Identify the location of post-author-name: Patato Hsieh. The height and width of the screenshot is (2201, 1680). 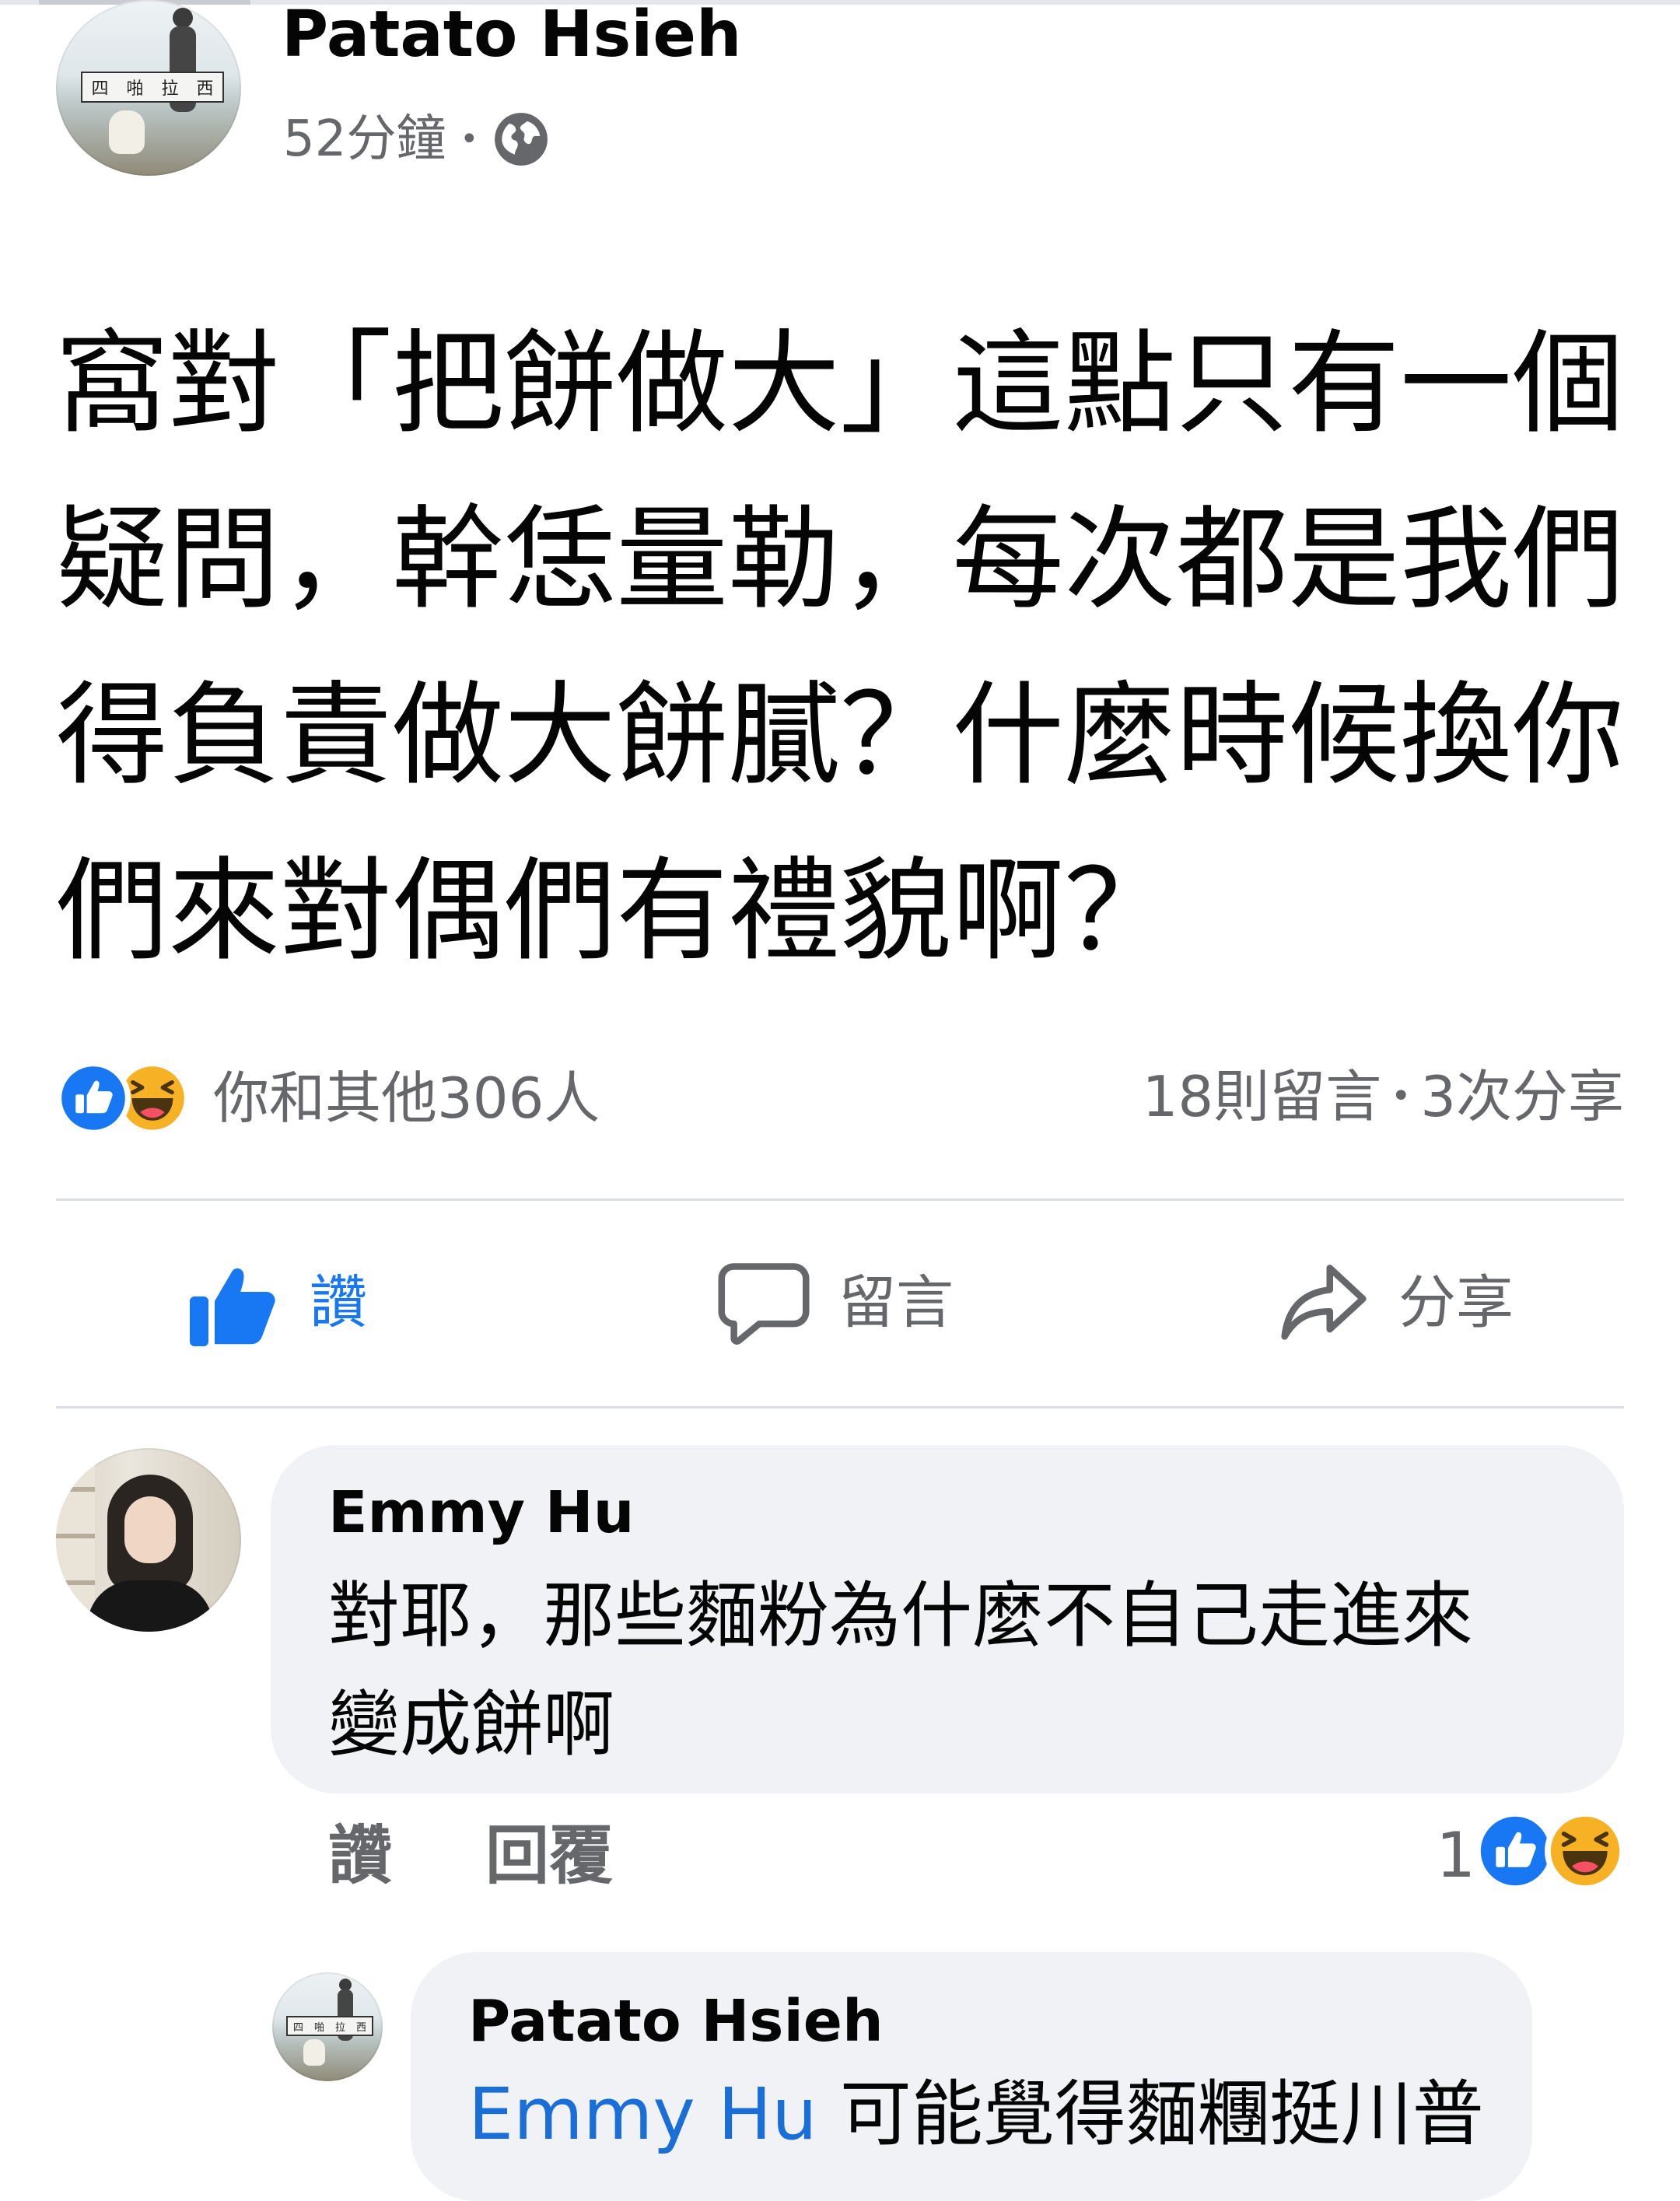
(512, 35).